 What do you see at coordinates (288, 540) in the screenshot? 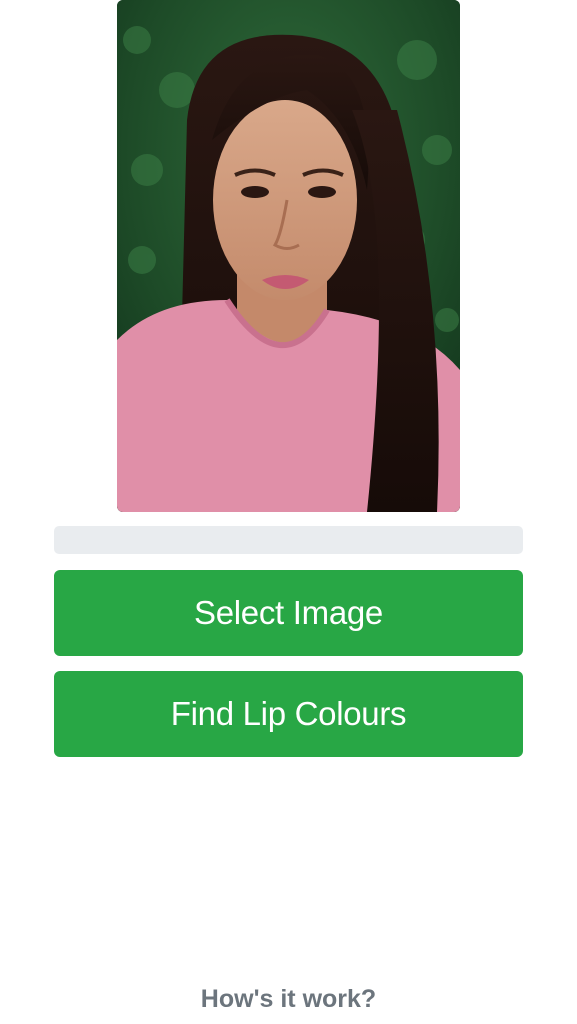
I see `progress-bar` at bounding box center [288, 540].